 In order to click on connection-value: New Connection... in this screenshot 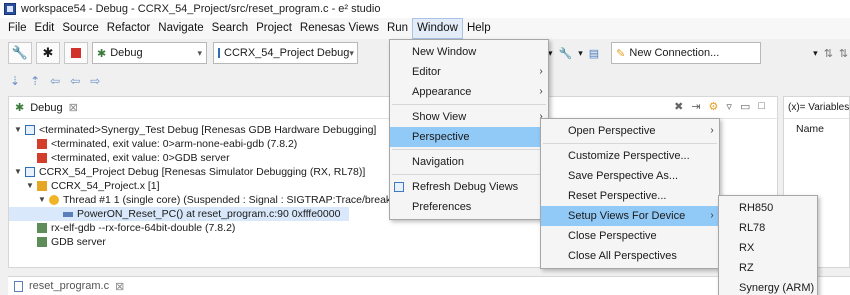, I will do `click(674, 53)`.